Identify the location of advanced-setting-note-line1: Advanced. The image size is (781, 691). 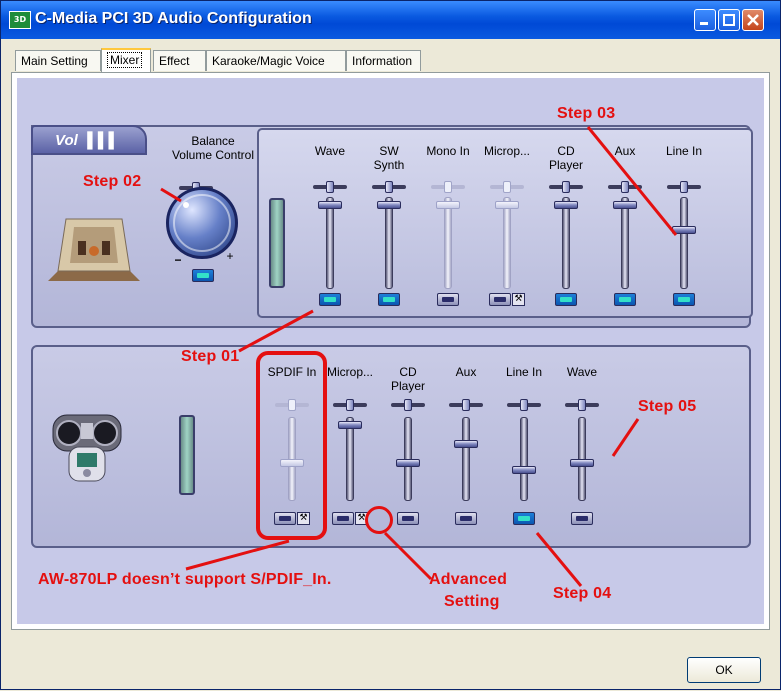
(468, 579).